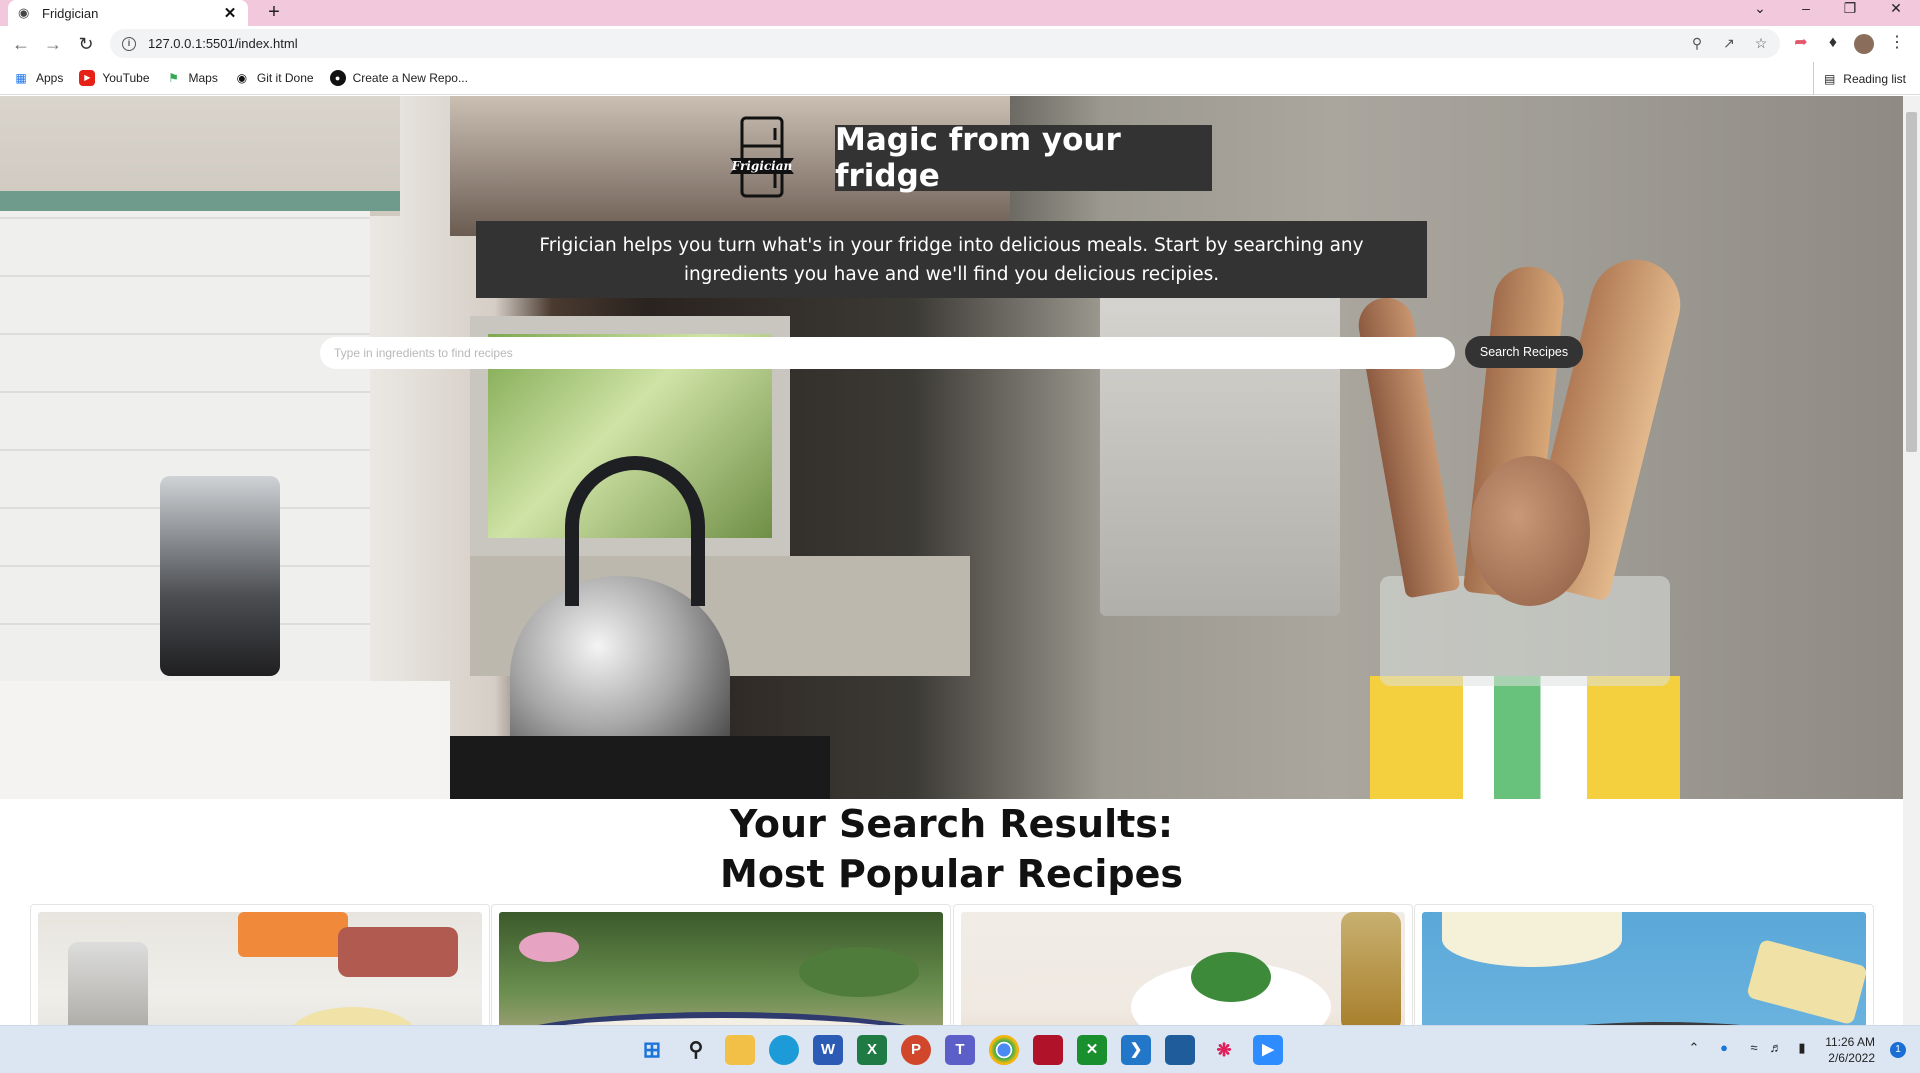 This screenshot has height=1073, width=1920. Describe the element at coordinates (1268, 1050) in the screenshot. I see `zoom-app-icon: ▶` at that location.